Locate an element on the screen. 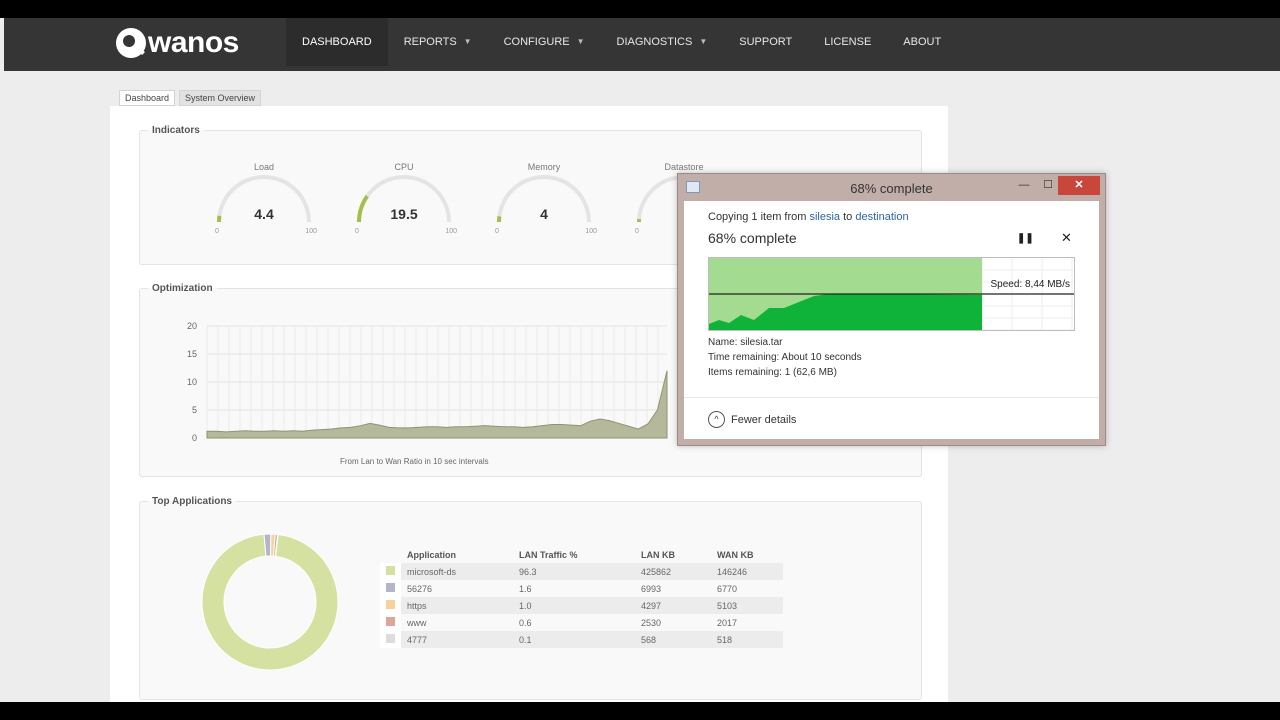  nav-configure: CONFIGURE ▼ is located at coordinates (544, 42).